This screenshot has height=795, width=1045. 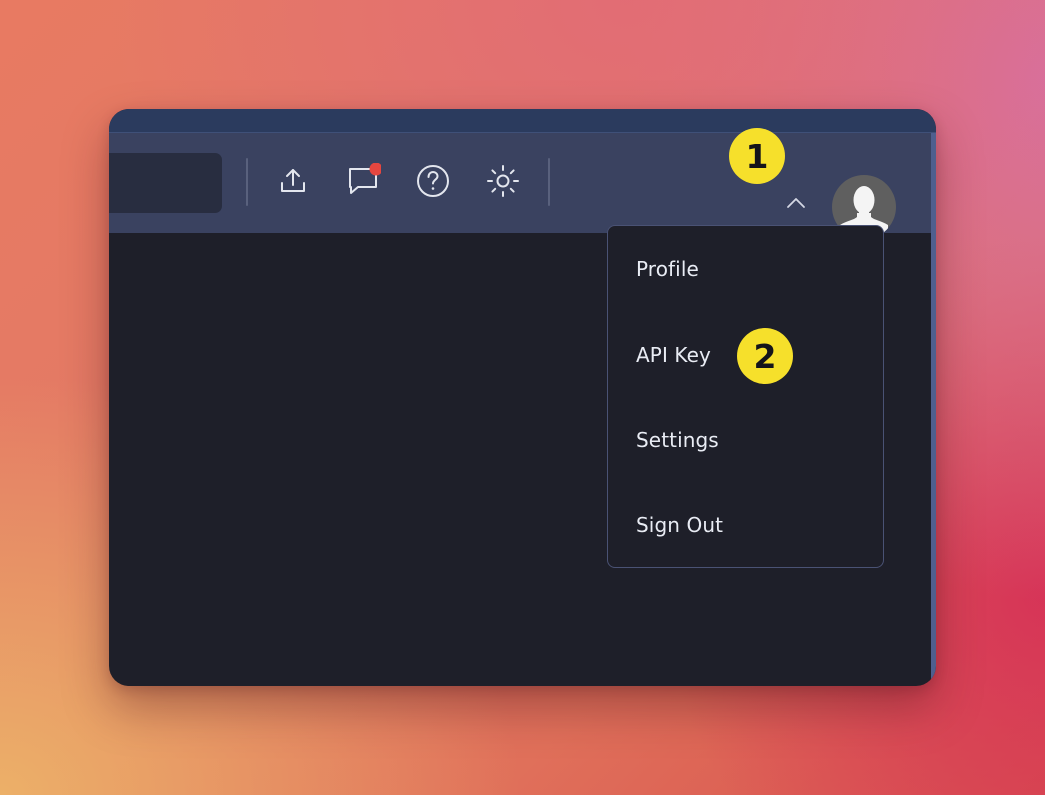 I want to click on search-input, so click(x=165, y=183).